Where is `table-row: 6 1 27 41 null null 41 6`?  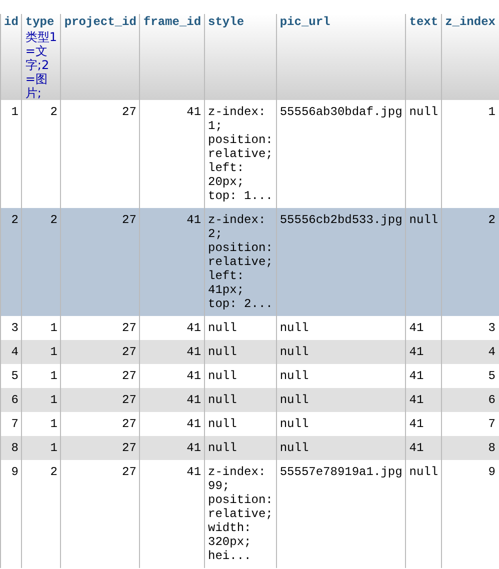
table-row: 6 1 27 41 null null 41 6 is located at coordinates (249, 400).